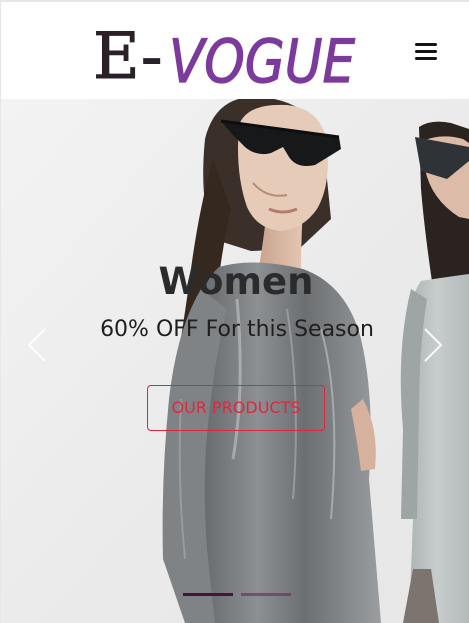 The height and width of the screenshot is (623, 469). I want to click on chevron-right-icon, so click(433, 345).